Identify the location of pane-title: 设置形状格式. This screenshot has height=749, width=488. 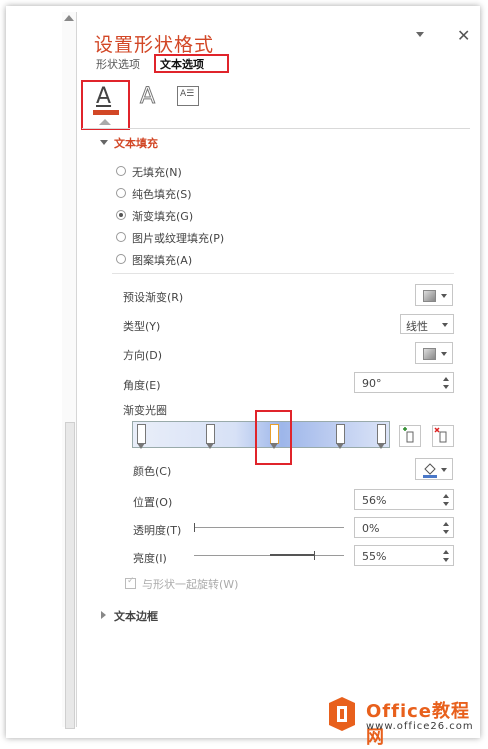
(154, 45).